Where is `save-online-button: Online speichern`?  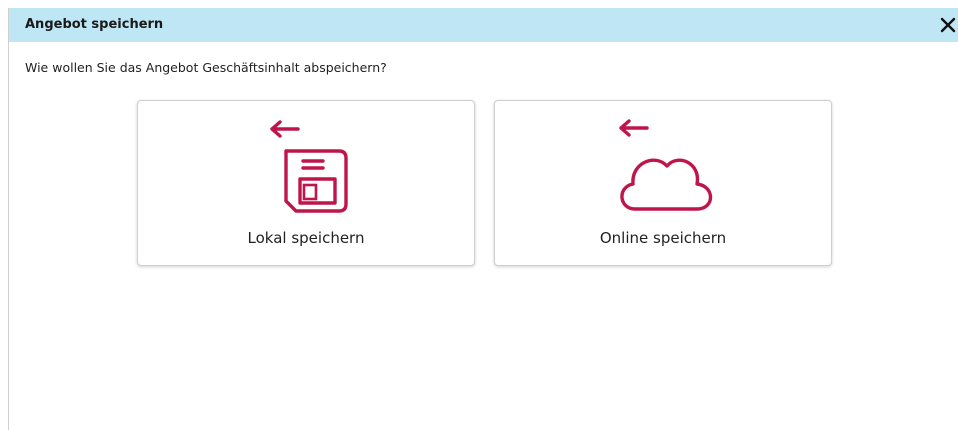 save-online-button: Online speichern is located at coordinates (663, 183).